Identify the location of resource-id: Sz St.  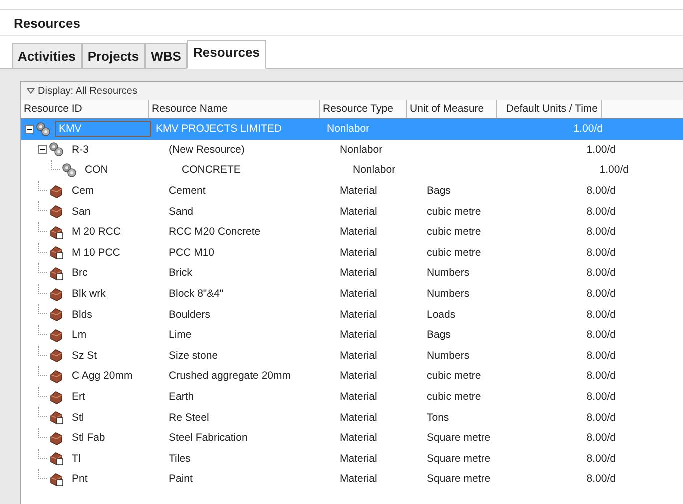
(84, 356).